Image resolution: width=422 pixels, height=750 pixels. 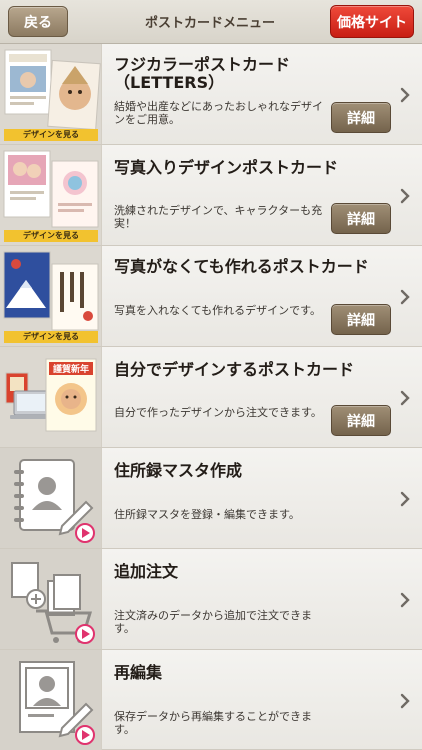 I want to click on item-description: 自分で作ったデザインから注文できます。, so click(x=218, y=412).